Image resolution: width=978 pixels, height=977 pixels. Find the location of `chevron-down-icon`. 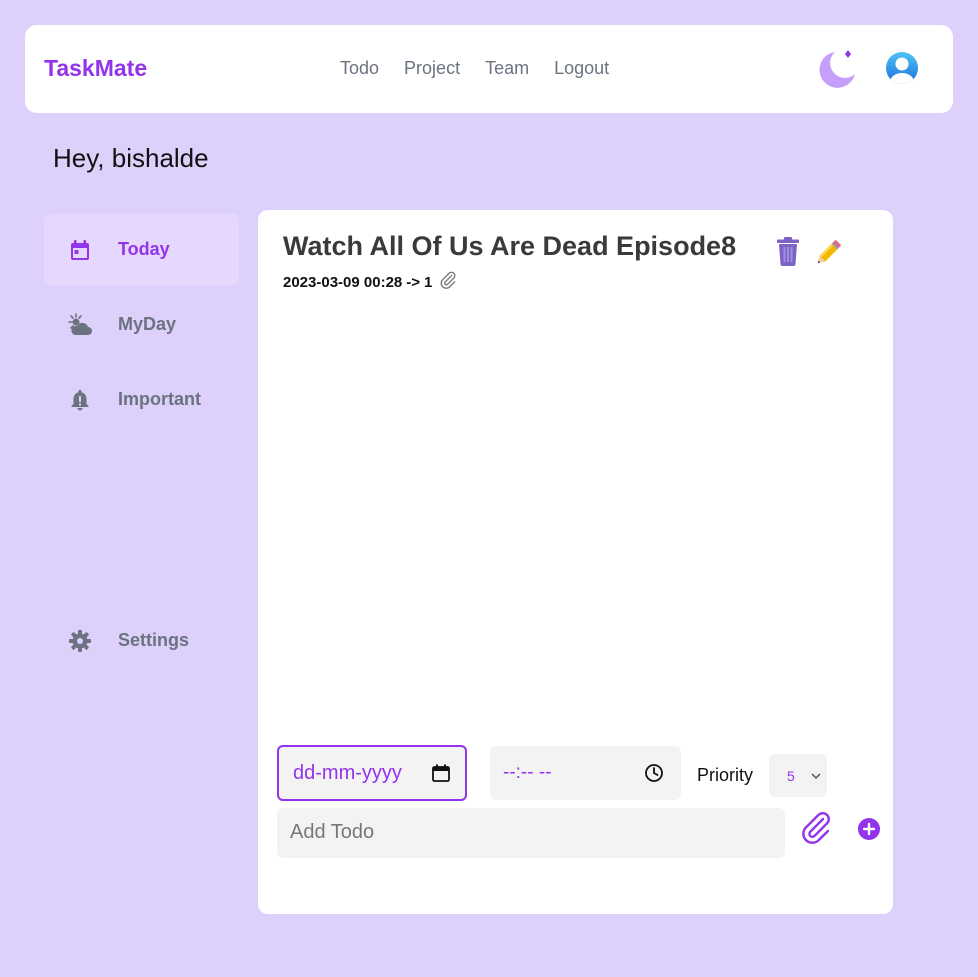

chevron-down-icon is located at coordinates (816, 776).